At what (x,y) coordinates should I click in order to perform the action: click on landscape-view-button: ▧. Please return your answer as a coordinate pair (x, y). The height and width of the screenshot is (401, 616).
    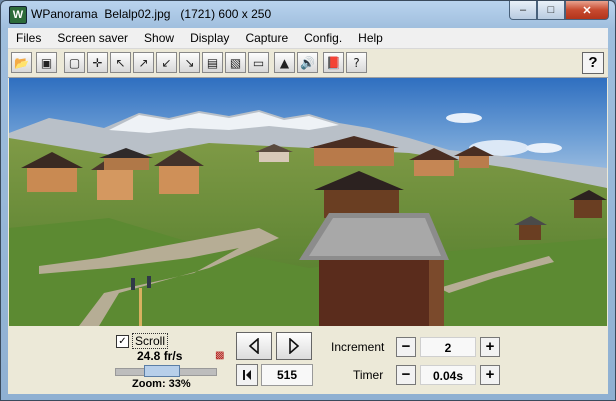
    Looking at the image, I should click on (235, 62).